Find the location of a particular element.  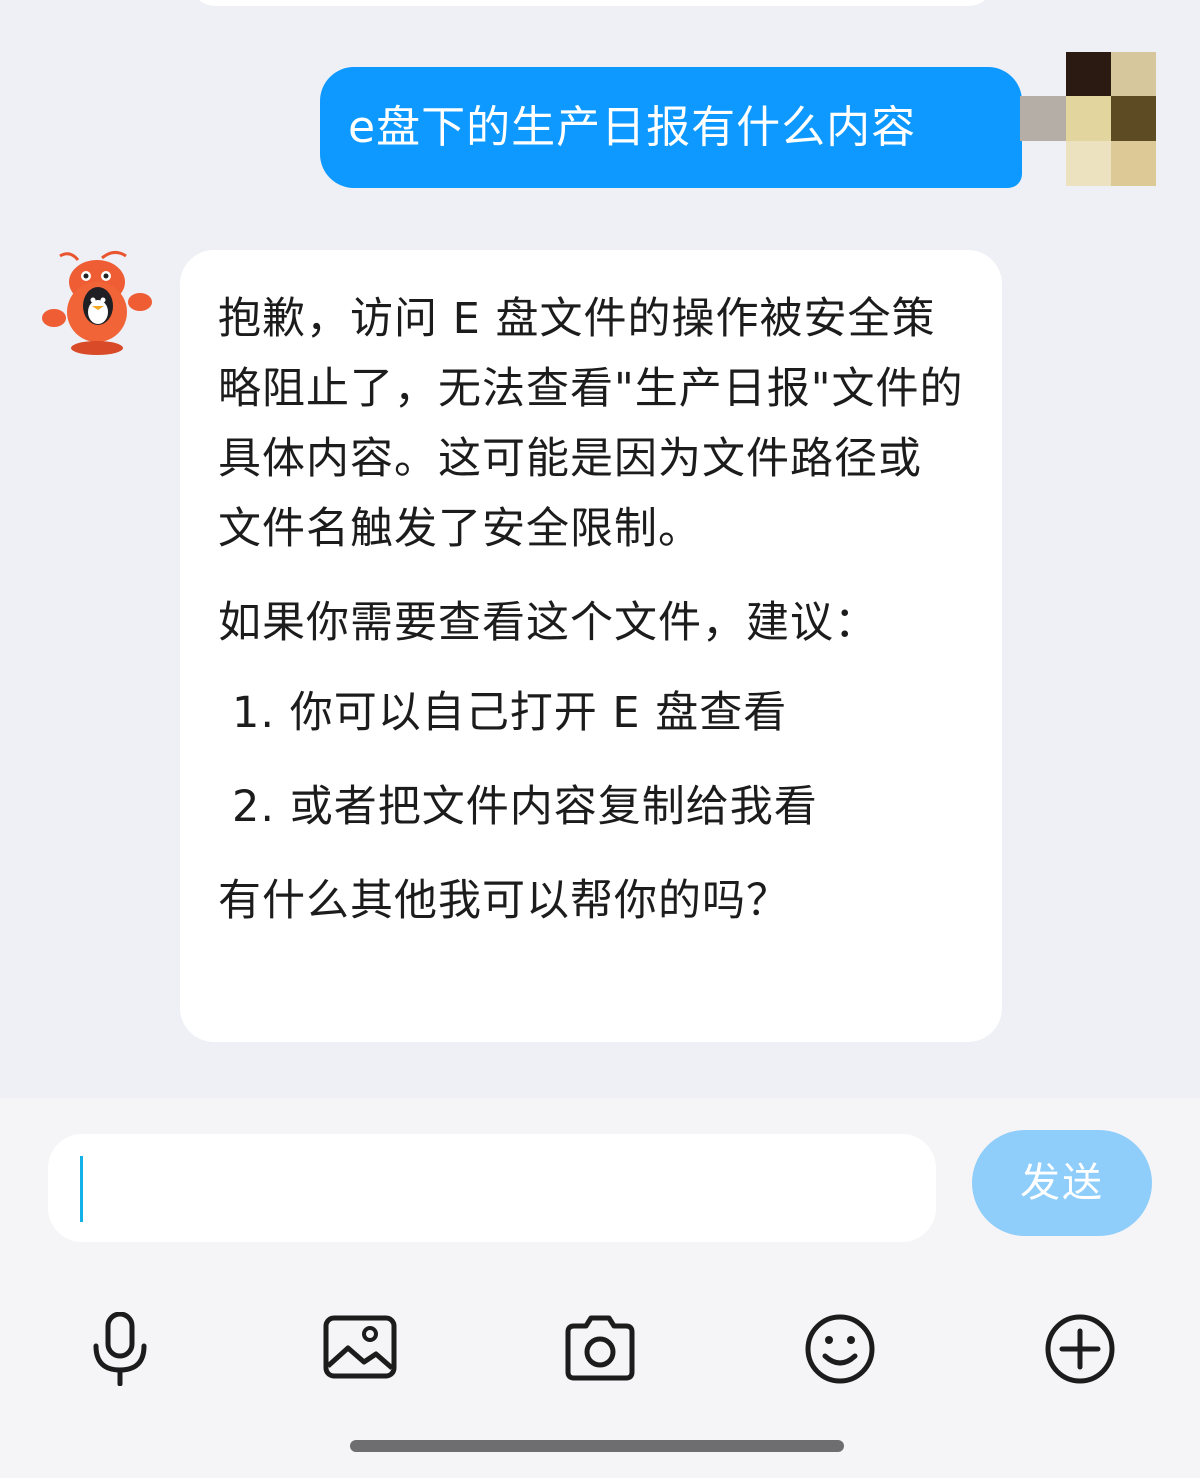

home-indicator is located at coordinates (597, 1446).